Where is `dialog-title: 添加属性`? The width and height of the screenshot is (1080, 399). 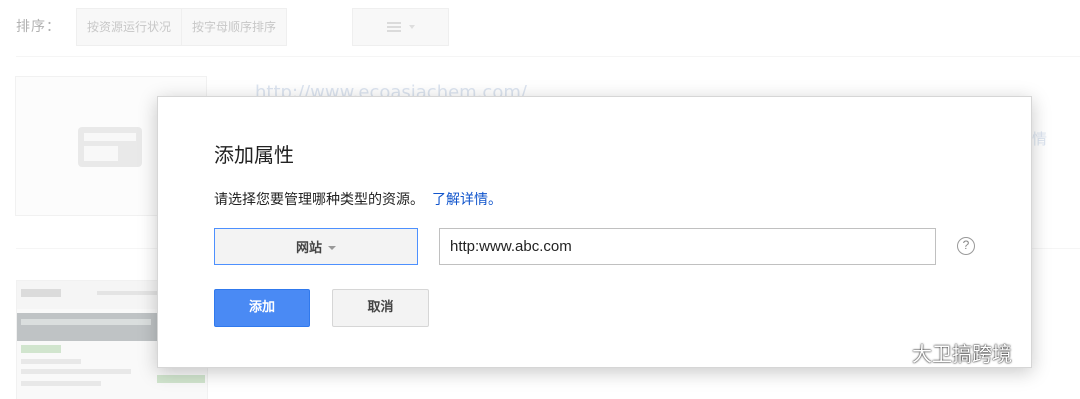
dialog-title: 添加属性 is located at coordinates (254, 155).